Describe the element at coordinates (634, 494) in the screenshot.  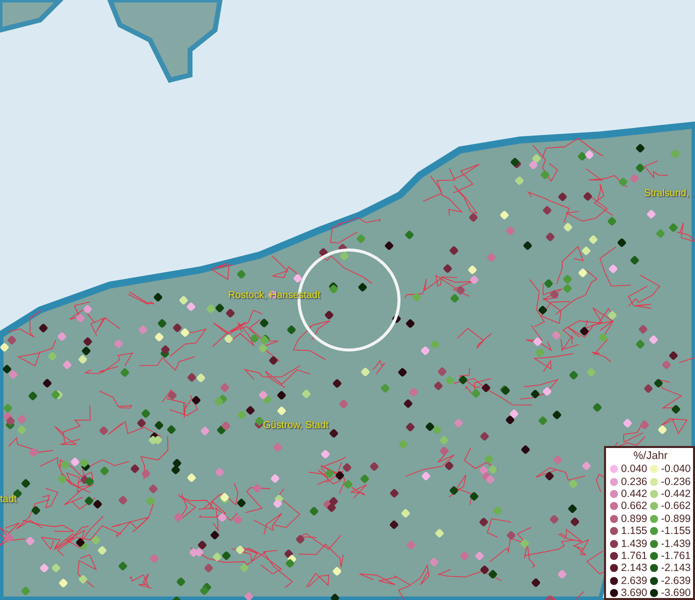
I see `legend-value: 0.442` at that location.